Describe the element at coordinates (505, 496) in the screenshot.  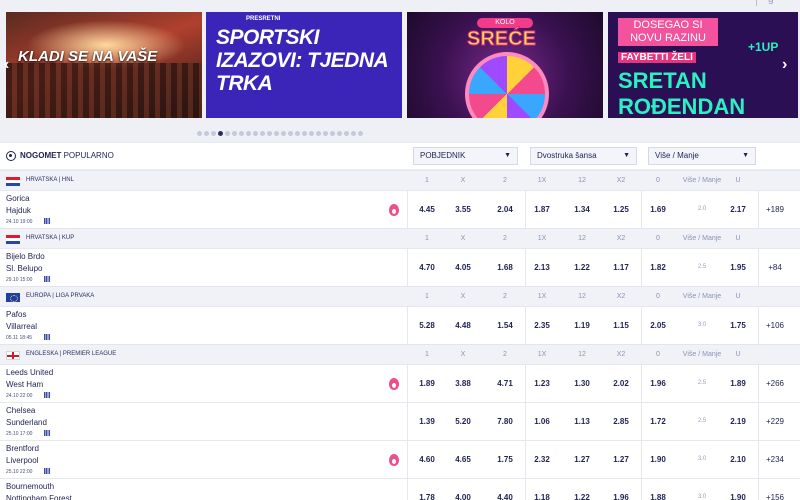
I see `odd-button: 4.40` at that location.